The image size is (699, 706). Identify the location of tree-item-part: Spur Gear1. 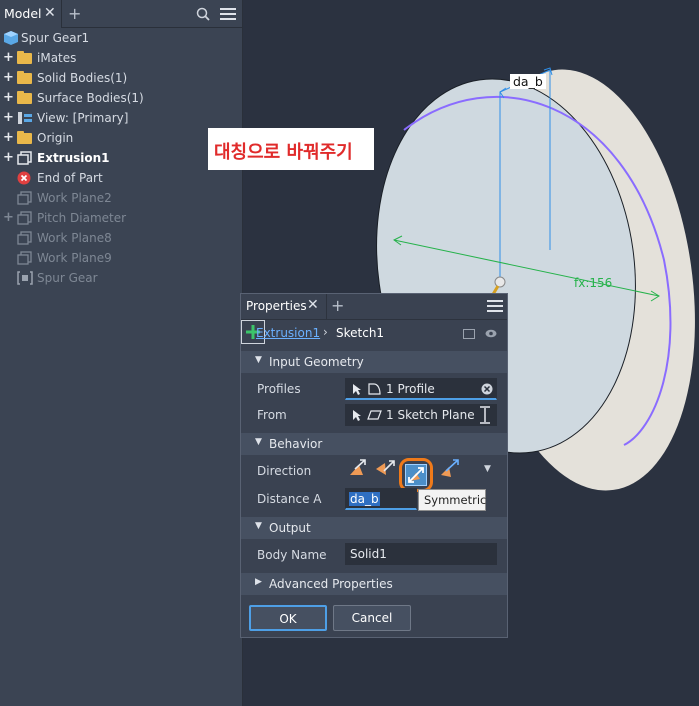
(121, 38).